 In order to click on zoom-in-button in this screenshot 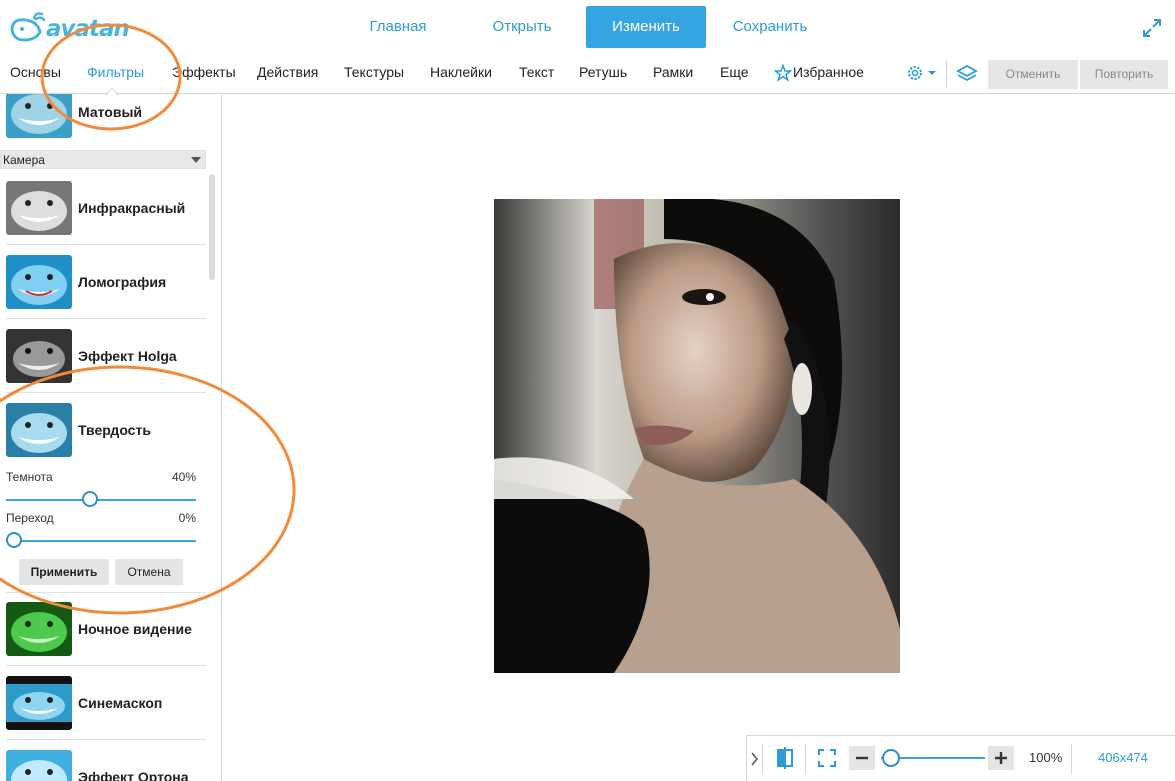, I will do `click(1001, 758)`.